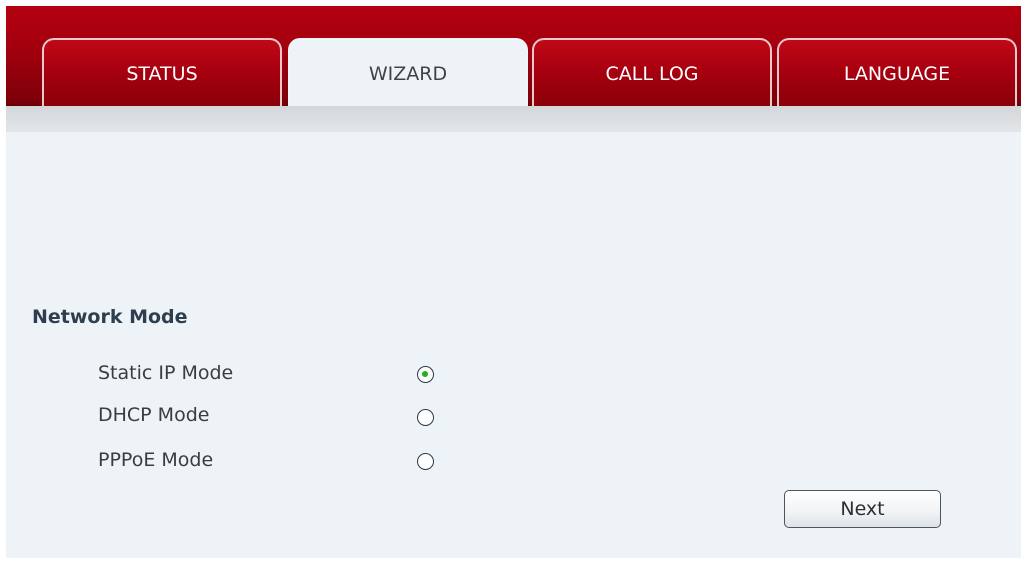 This screenshot has width=1027, height=563. Describe the element at coordinates (513, 119) in the screenshot. I see `tab-separator-bar` at that location.